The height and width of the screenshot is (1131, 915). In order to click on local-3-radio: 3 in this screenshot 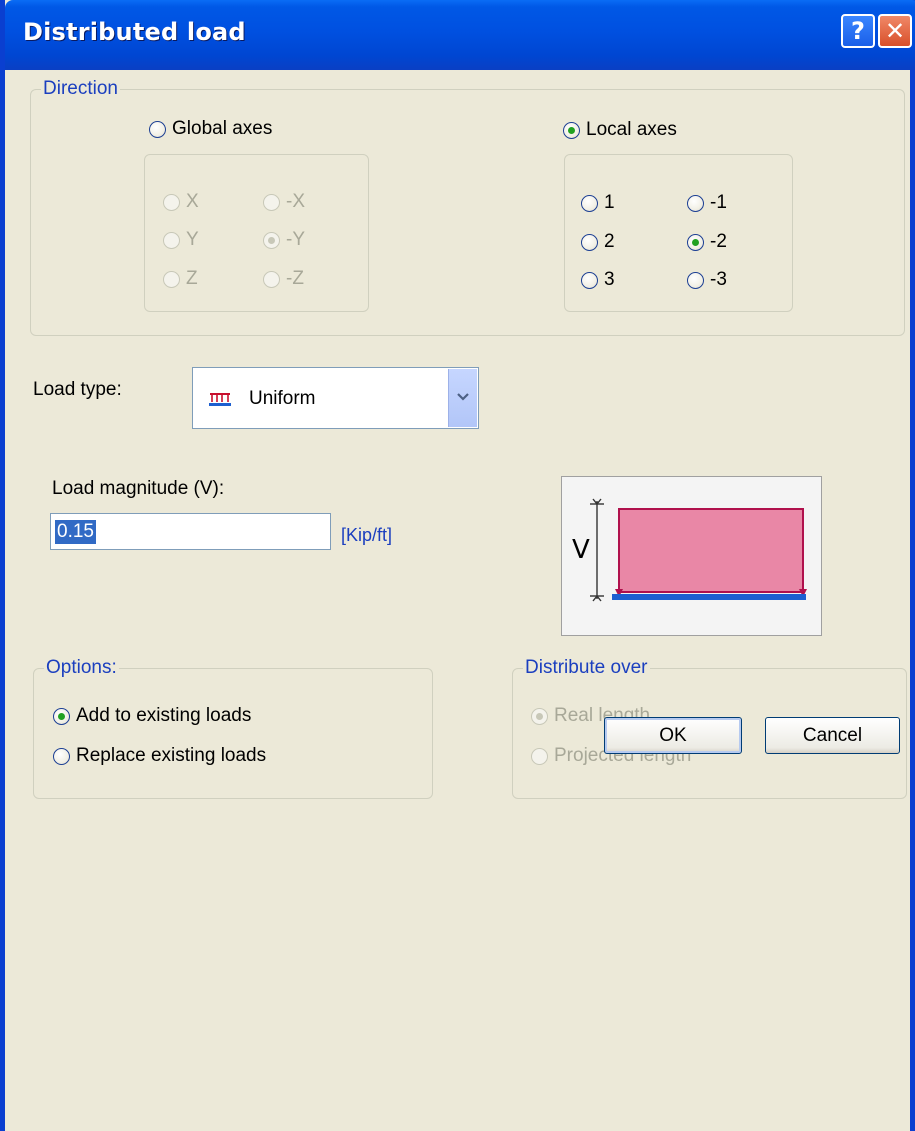, I will do `click(598, 280)`.